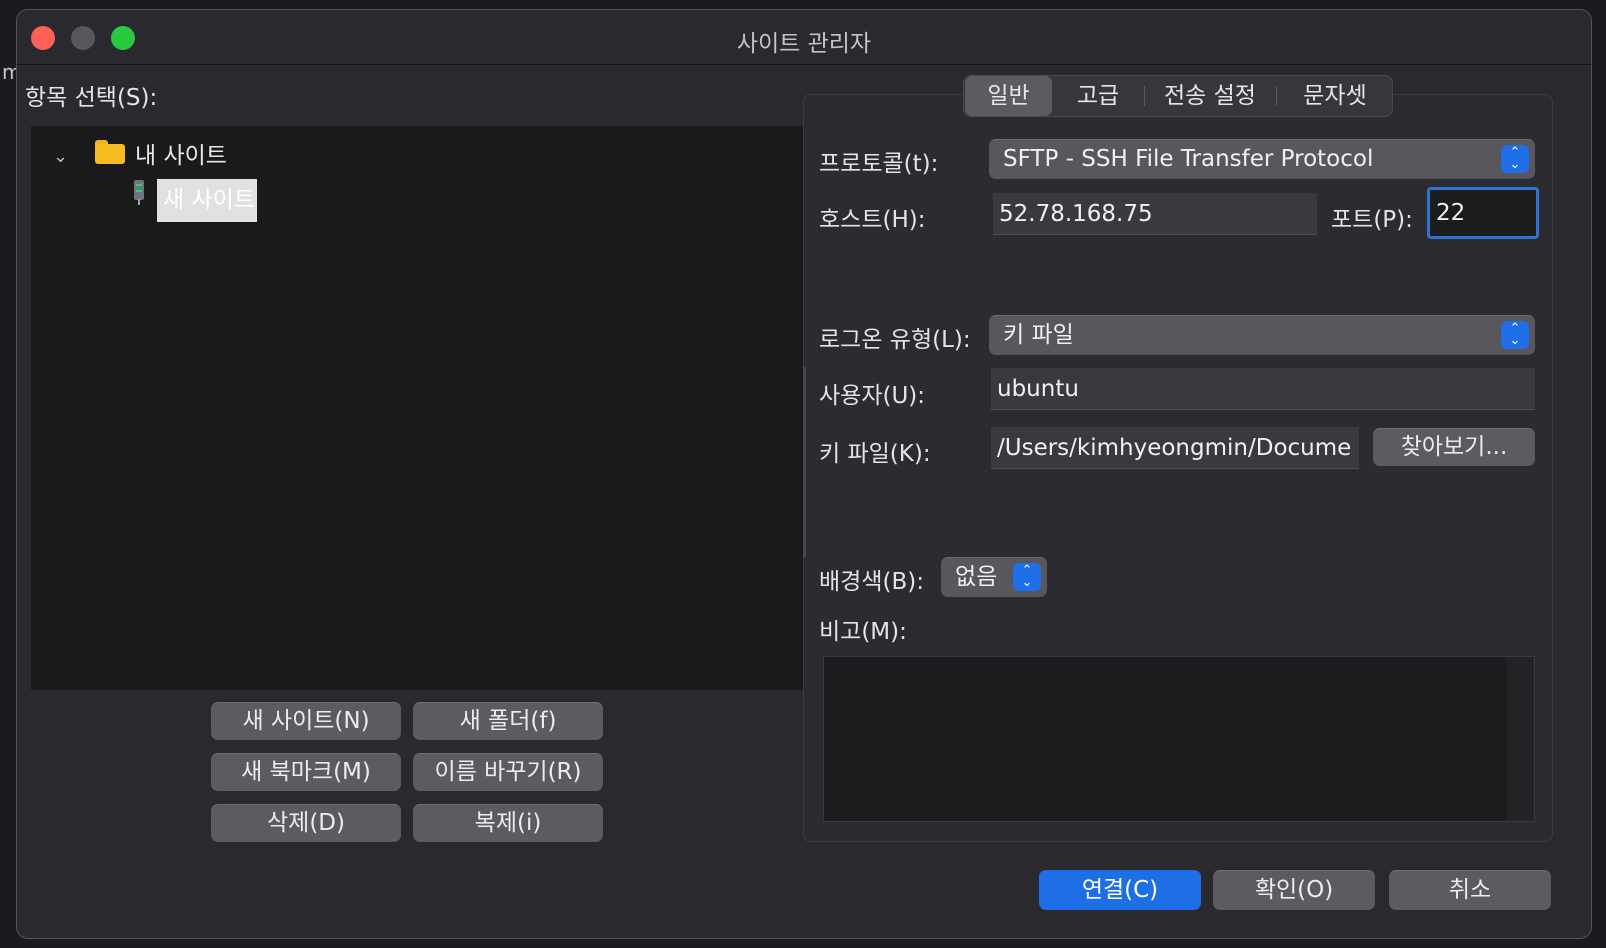 The height and width of the screenshot is (948, 1606). Describe the element at coordinates (863, 632) in the screenshot. I see `comment-label: 비고(M):` at that location.